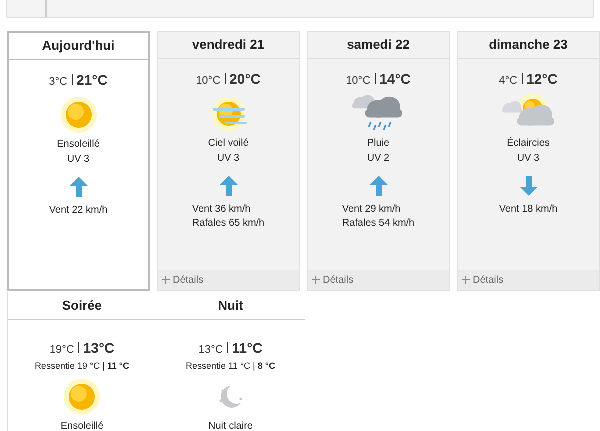 Image resolution: width=600 pixels, height=431 pixels. Describe the element at coordinates (528, 210) in the screenshot. I see `wind-speed: Vent 18 km/h` at that location.